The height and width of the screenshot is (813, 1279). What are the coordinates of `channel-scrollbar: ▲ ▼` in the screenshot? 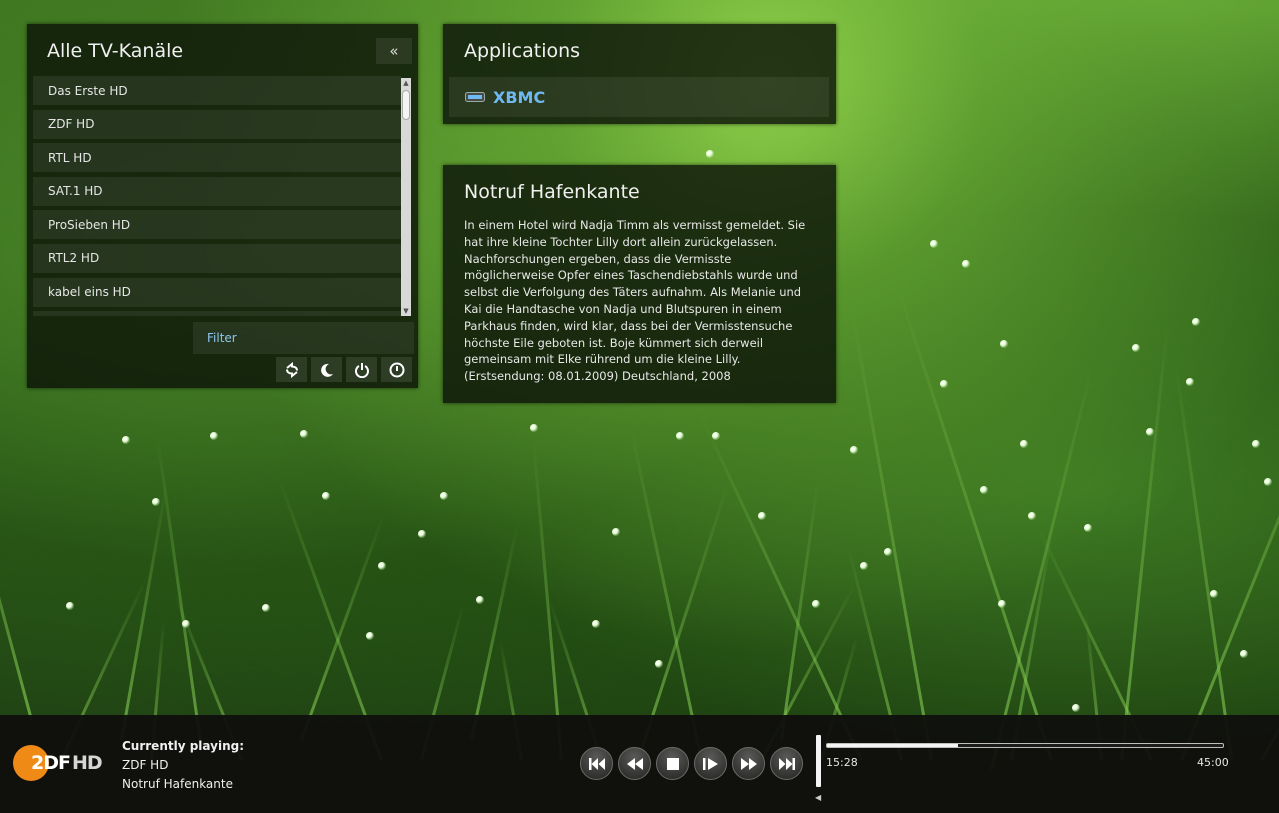 It's located at (406, 197).